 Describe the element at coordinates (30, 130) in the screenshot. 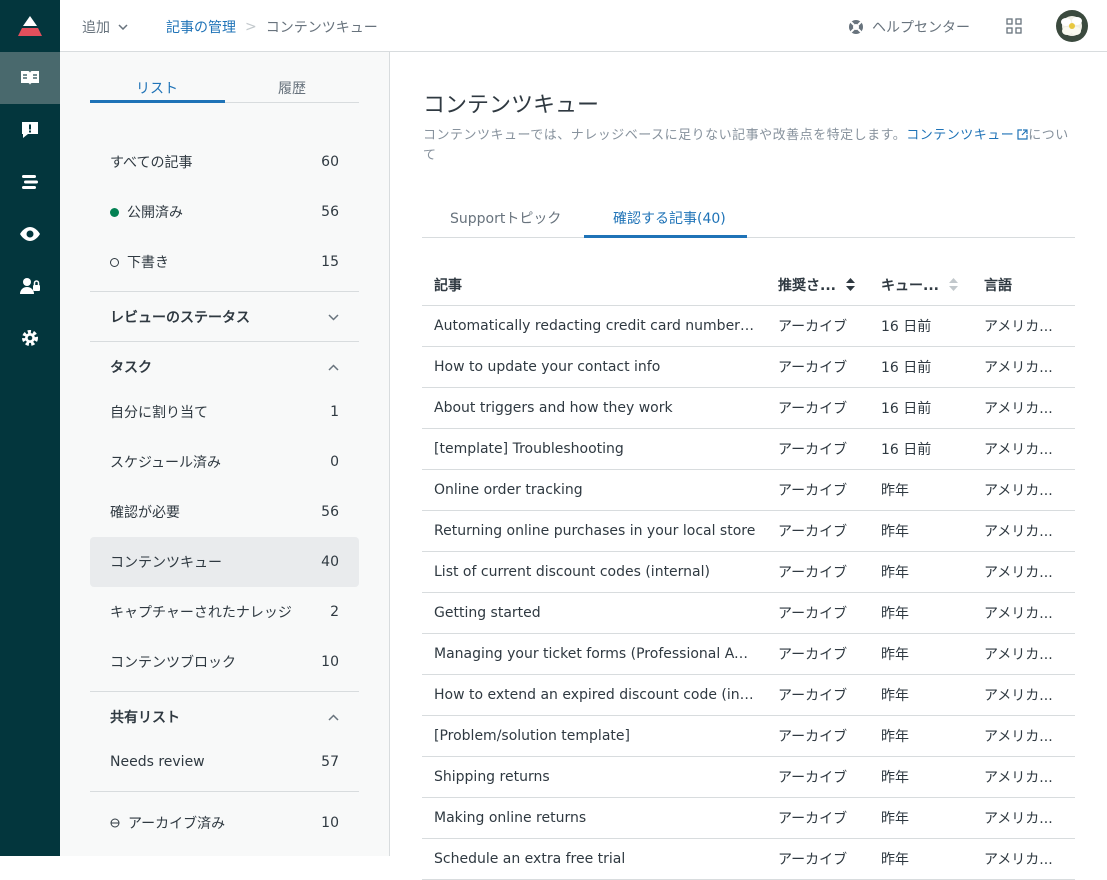

I see `alert-bubble-icon` at that location.